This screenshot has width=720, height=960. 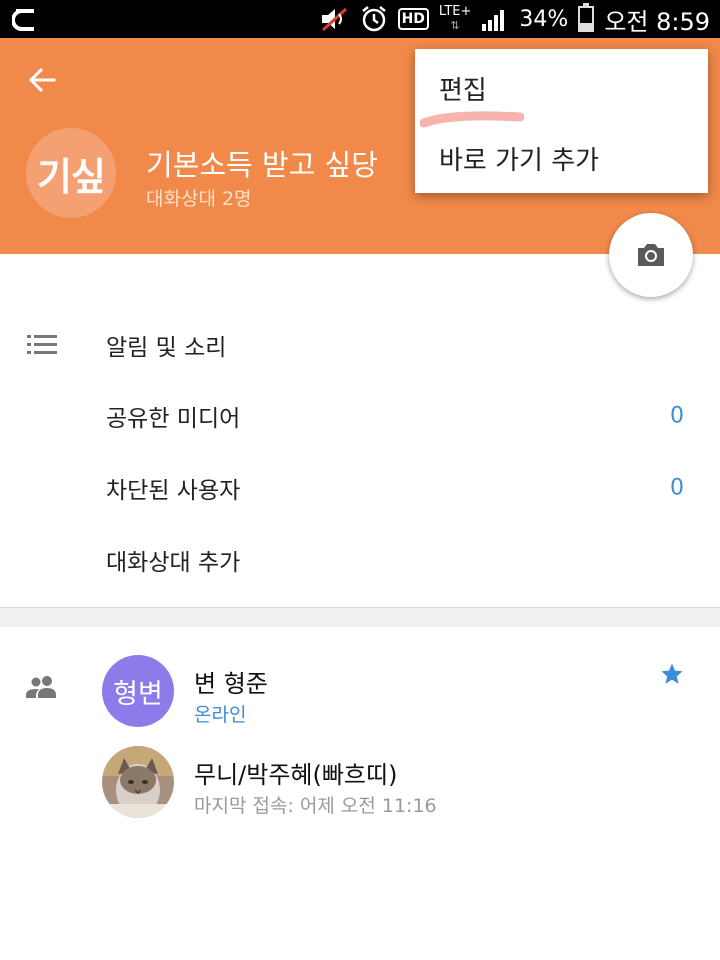 I want to click on cat-photo-icon, so click(x=138, y=782).